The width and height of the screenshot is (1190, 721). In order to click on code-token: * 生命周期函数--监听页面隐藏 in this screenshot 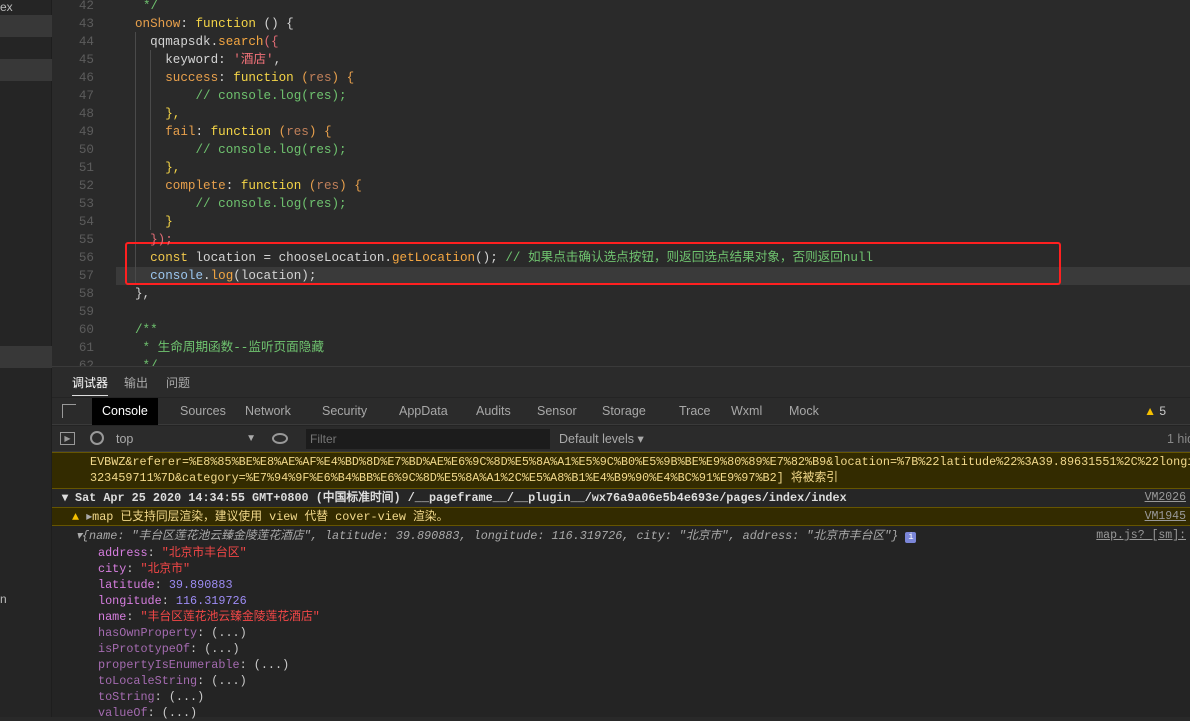, I will do `click(229, 348)`.